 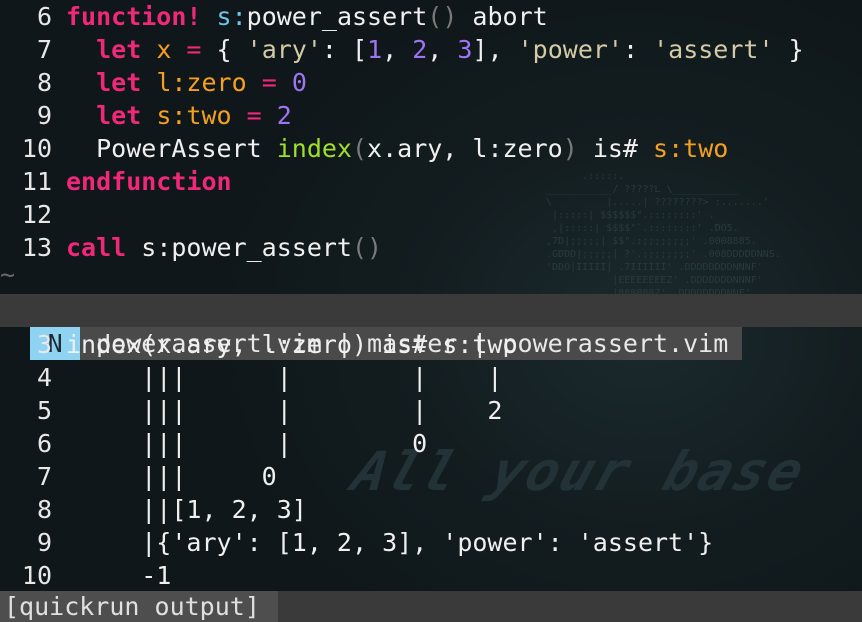 What do you see at coordinates (139, 606) in the screenshot?
I see `output-buffer-name: [quickrun output]` at bounding box center [139, 606].